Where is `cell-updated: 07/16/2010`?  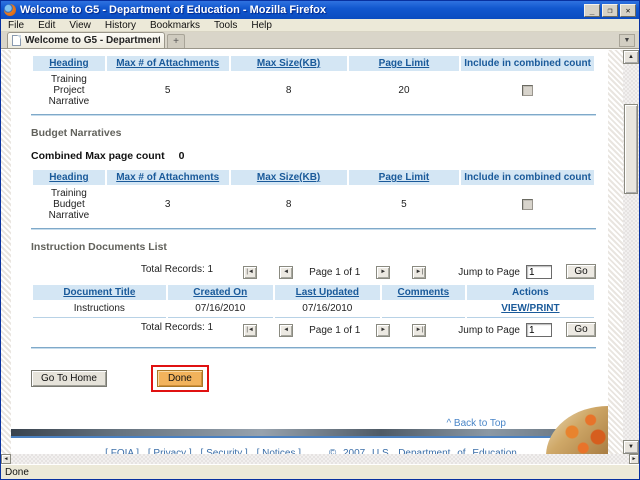
cell-updated: 07/16/2010 is located at coordinates (327, 309).